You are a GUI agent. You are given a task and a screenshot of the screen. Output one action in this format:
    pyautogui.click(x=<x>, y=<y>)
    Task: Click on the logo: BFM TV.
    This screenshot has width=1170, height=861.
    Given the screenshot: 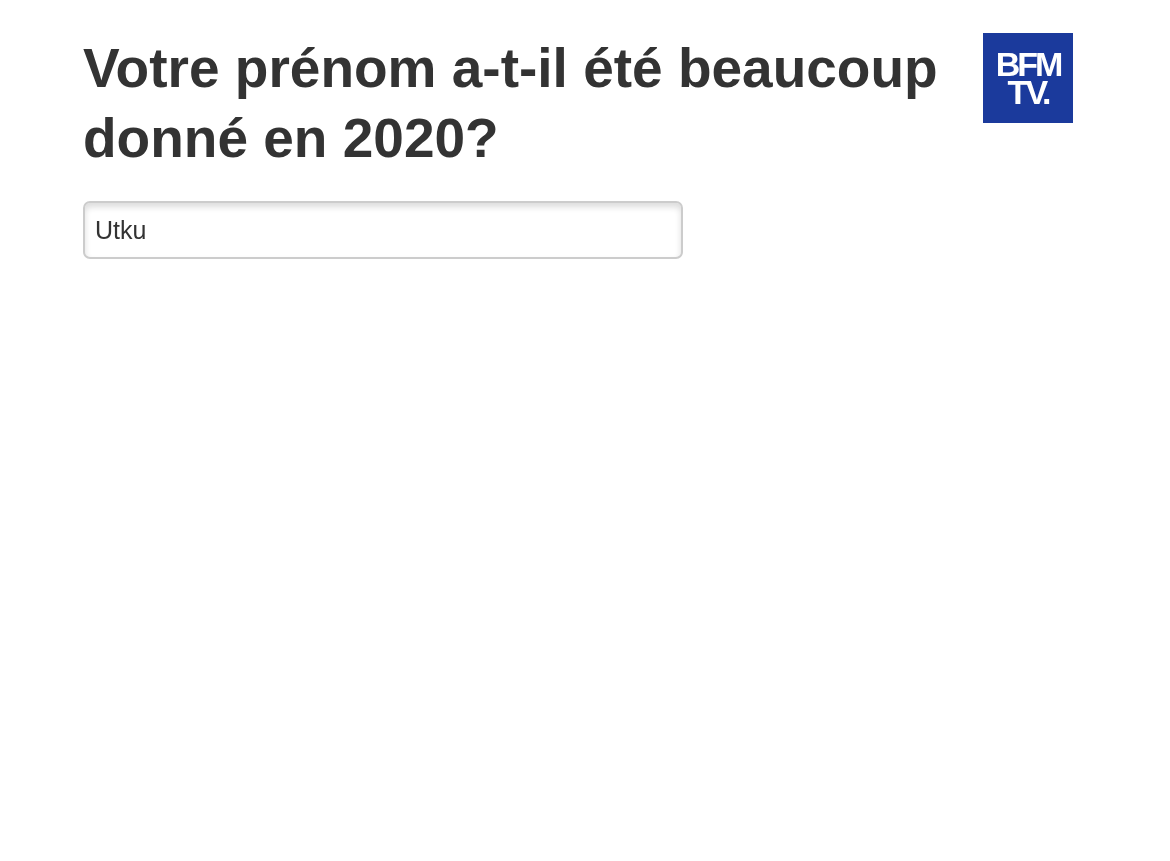 What is the action you would take?
    pyautogui.click(x=1028, y=78)
    